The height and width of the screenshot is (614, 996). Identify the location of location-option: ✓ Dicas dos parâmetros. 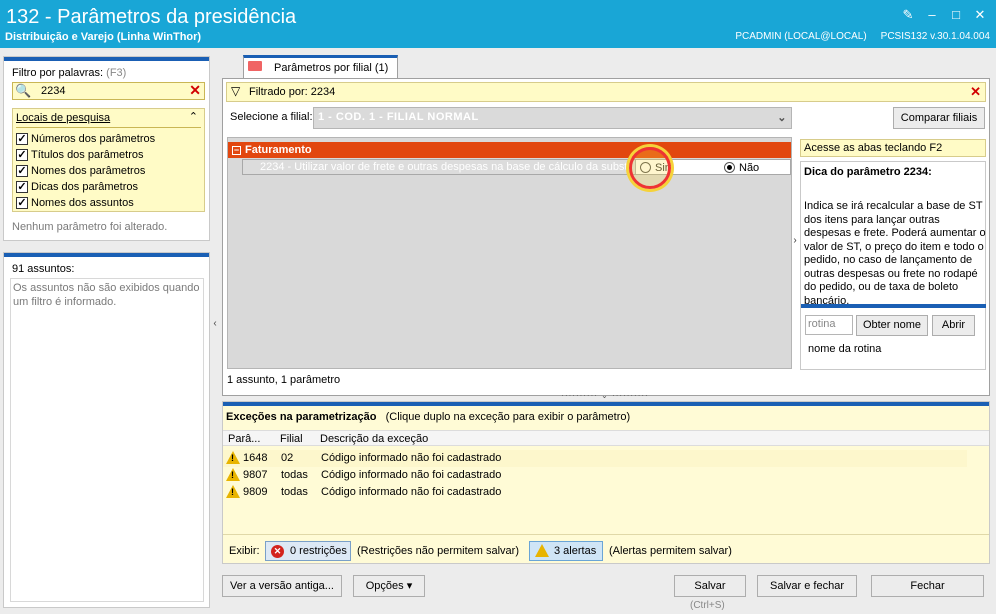
(77, 187).